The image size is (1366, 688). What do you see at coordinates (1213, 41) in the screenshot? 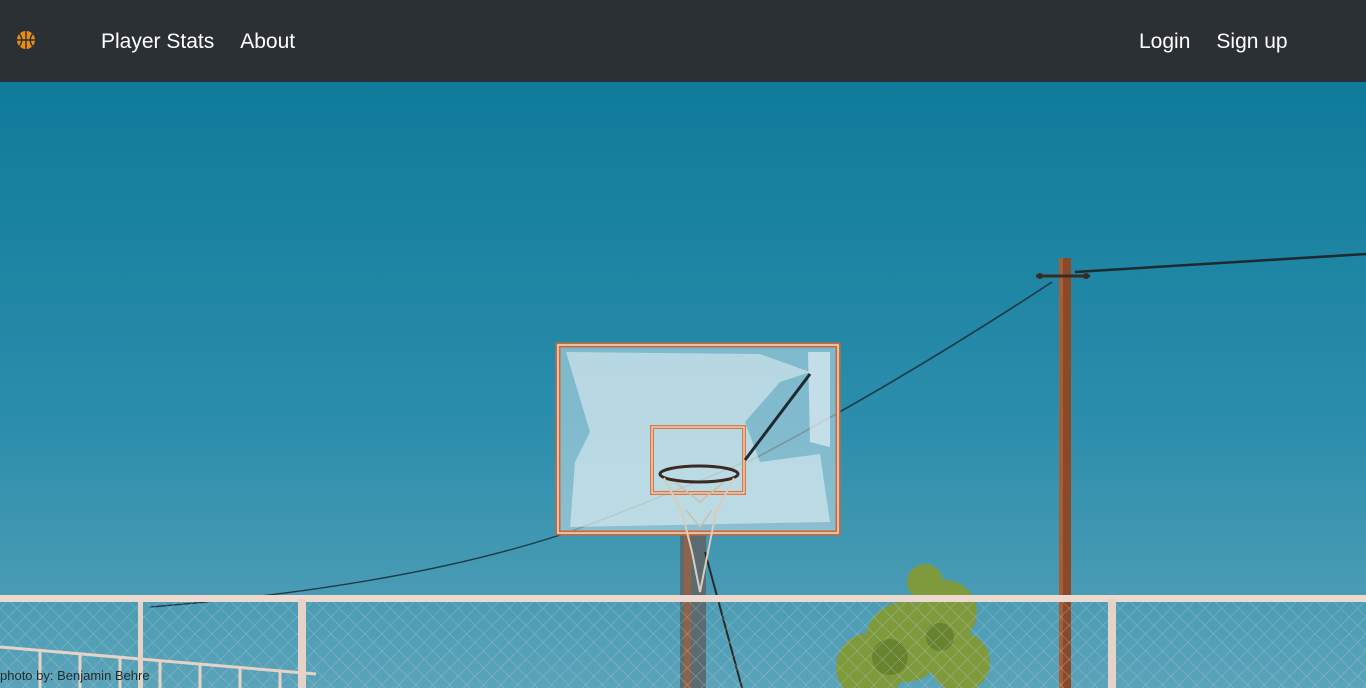
I see `nav-account: Login Sign up` at bounding box center [1213, 41].